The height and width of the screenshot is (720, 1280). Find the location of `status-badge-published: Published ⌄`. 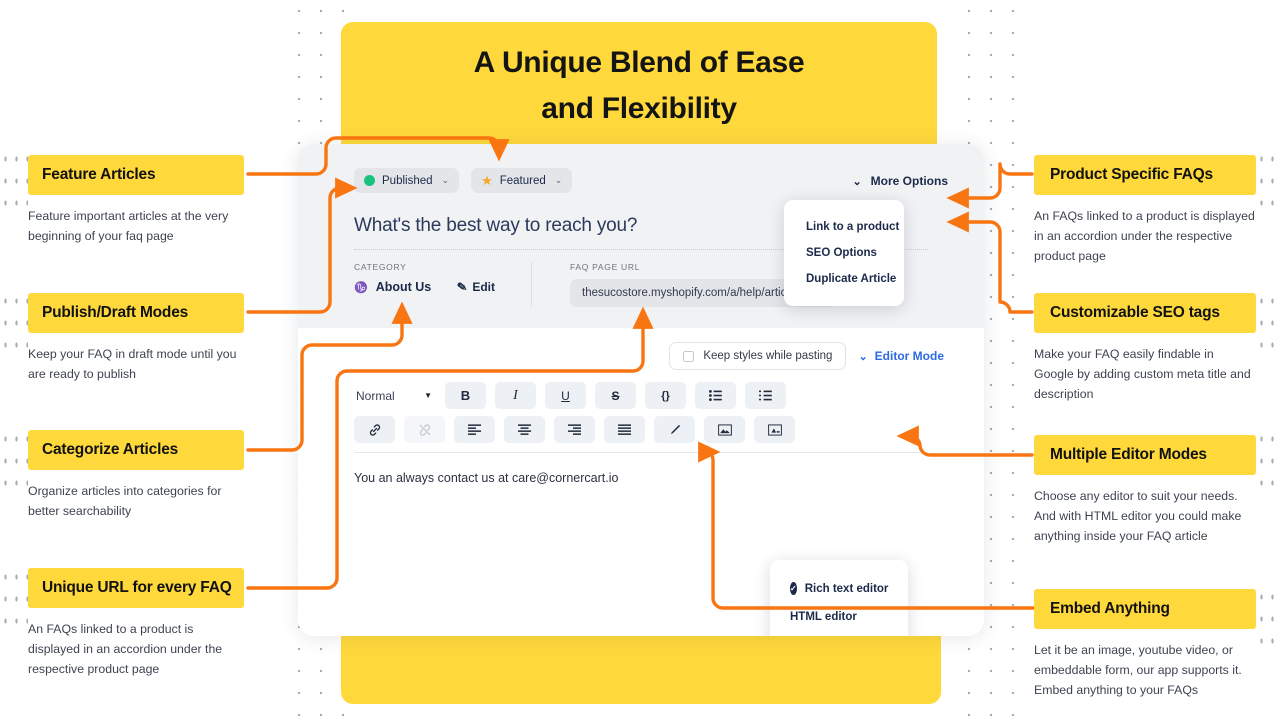

status-badge-published: Published ⌄ is located at coordinates (407, 180).